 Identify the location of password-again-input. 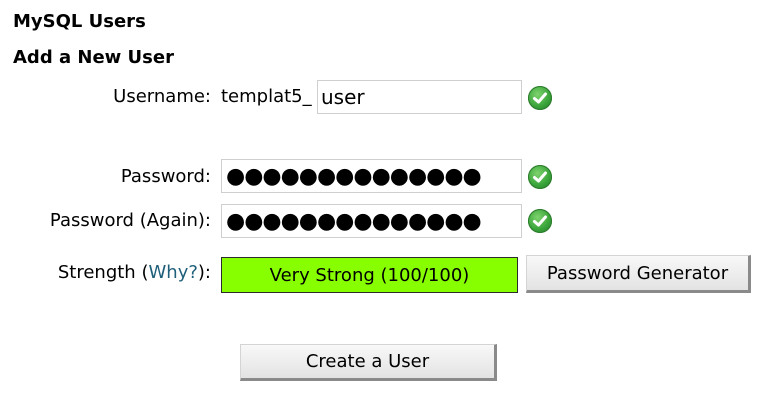
(371, 221).